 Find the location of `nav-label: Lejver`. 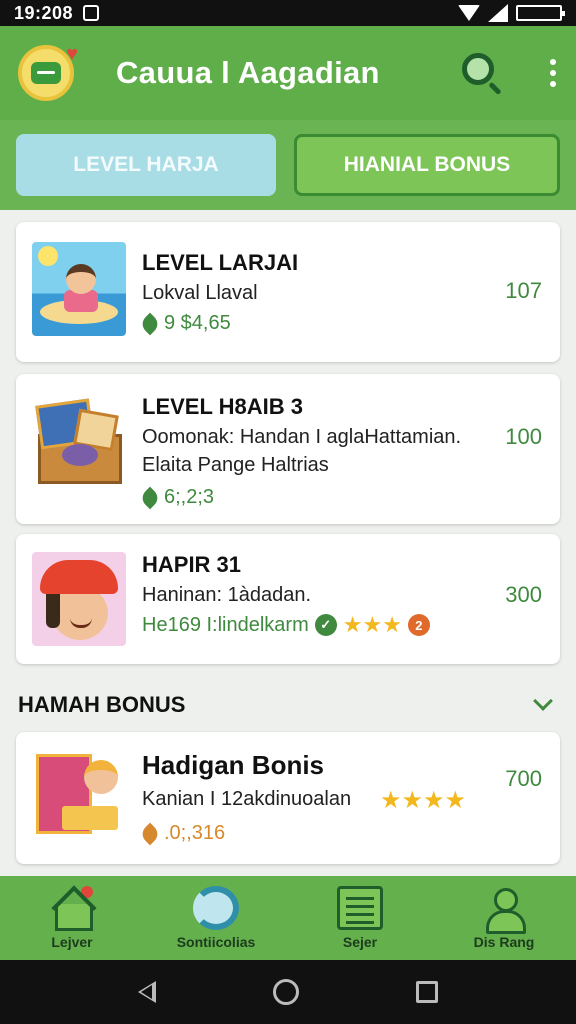

nav-label: Lejver is located at coordinates (72, 942).